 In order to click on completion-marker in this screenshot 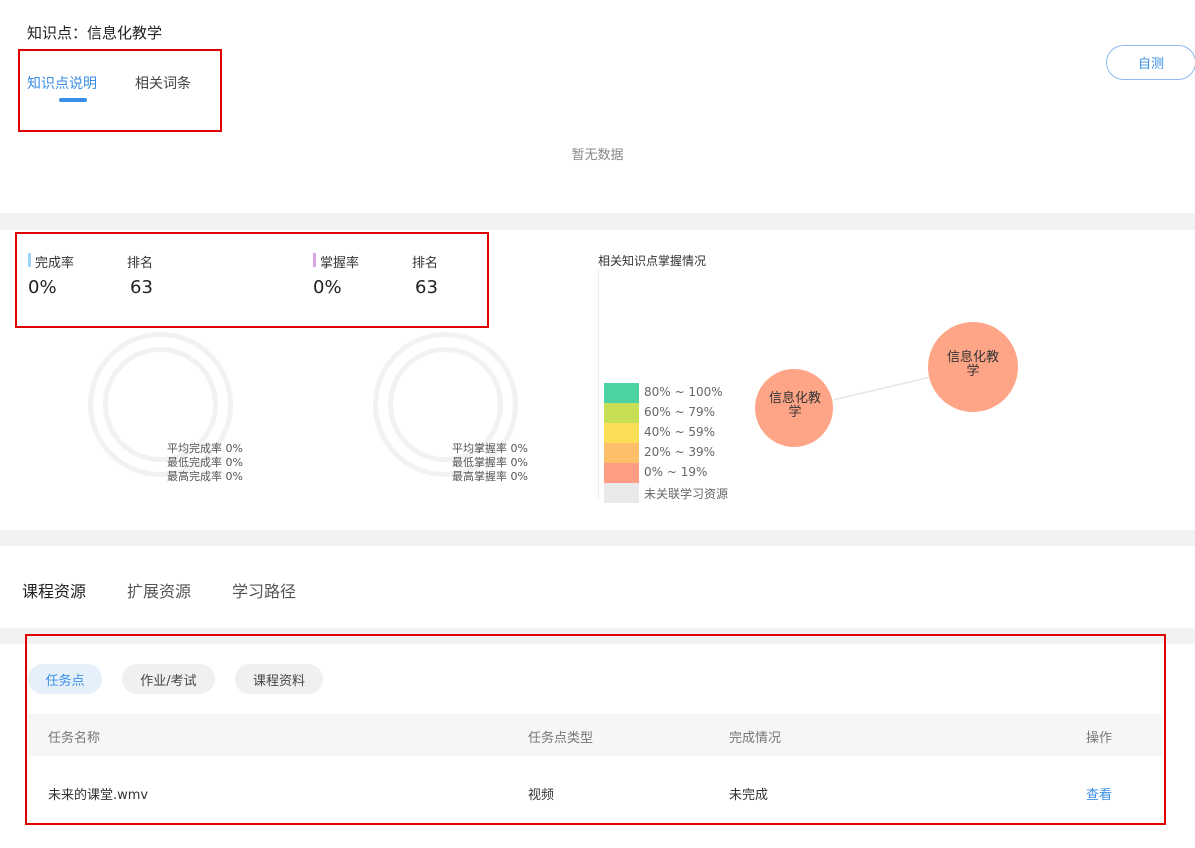, I will do `click(29, 260)`.